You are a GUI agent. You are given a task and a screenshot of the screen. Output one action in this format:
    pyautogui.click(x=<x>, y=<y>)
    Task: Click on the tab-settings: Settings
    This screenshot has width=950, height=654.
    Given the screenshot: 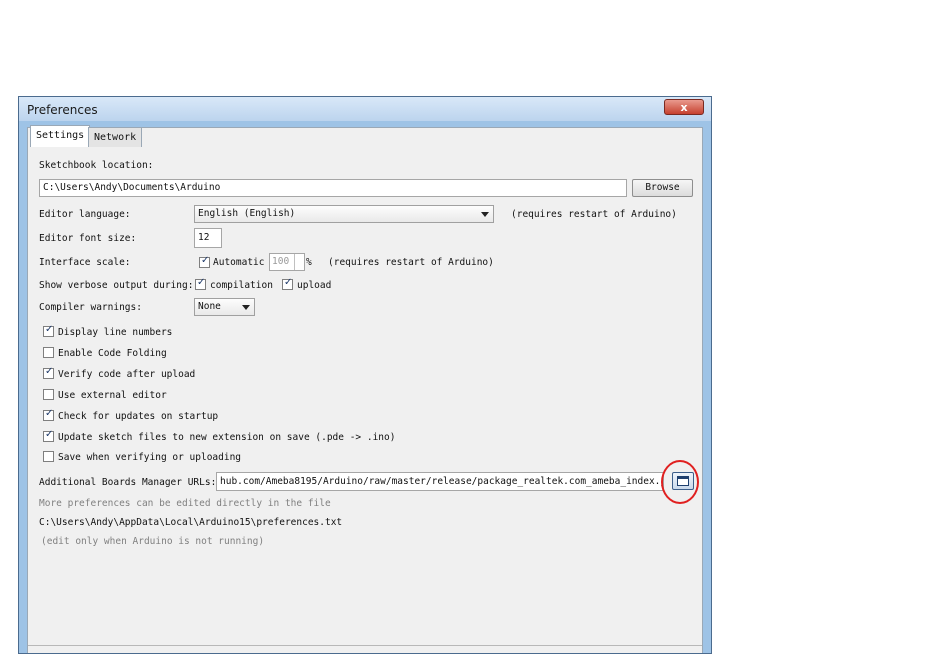 What is the action you would take?
    pyautogui.click(x=60, y=136)
    